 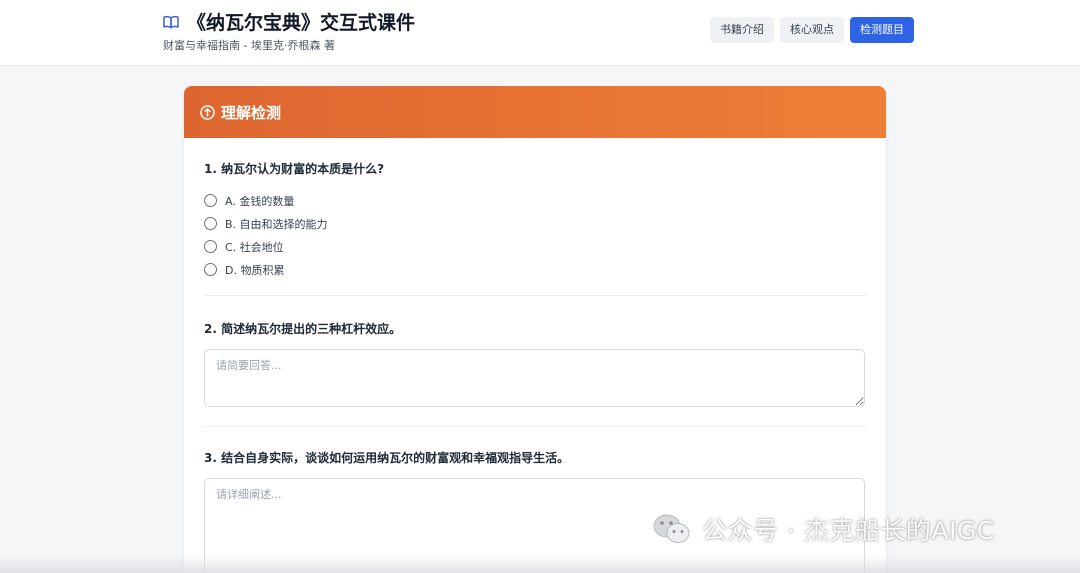 What do you see at coordinates (535, 223) in the screenshot?
I see `option-b: B. 自由和选择的能力` at bounding box center [535, 223].